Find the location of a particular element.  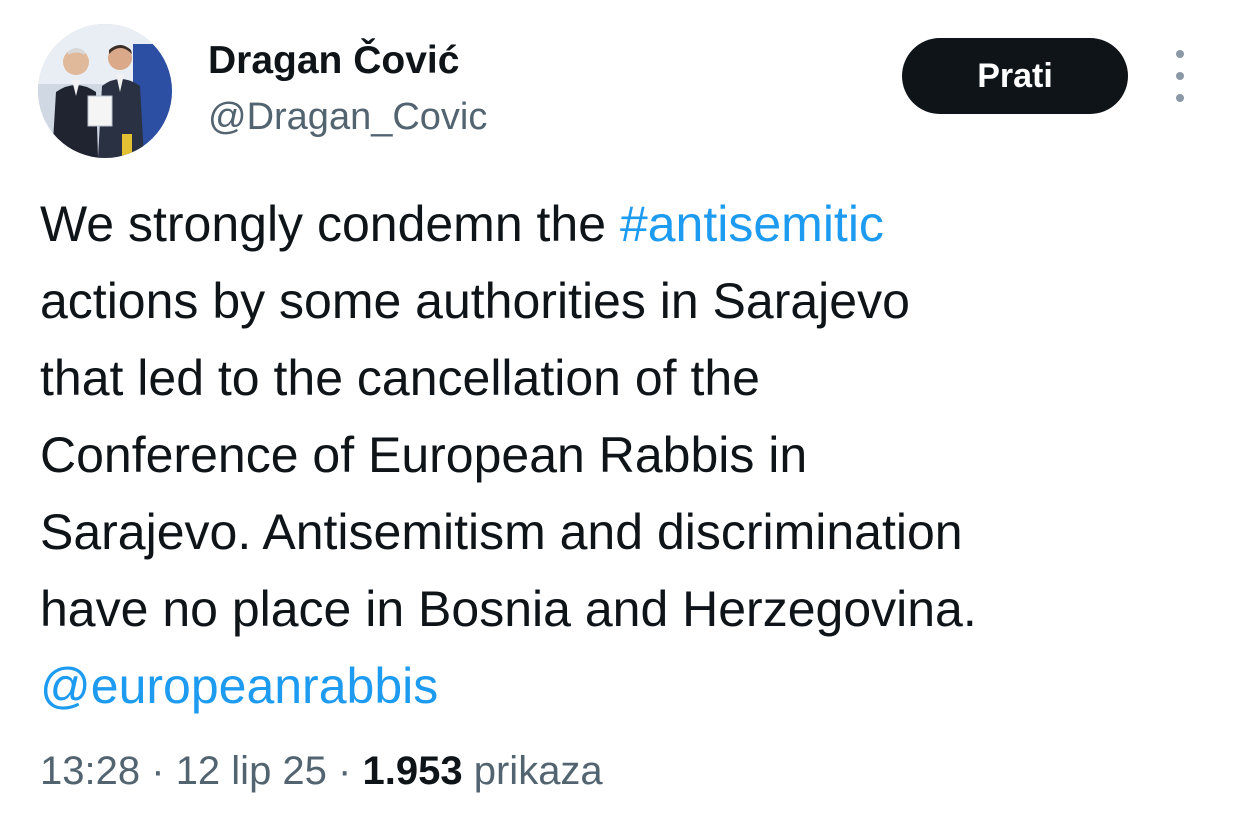

more-options-icon is located at coordinates (1180, 76).